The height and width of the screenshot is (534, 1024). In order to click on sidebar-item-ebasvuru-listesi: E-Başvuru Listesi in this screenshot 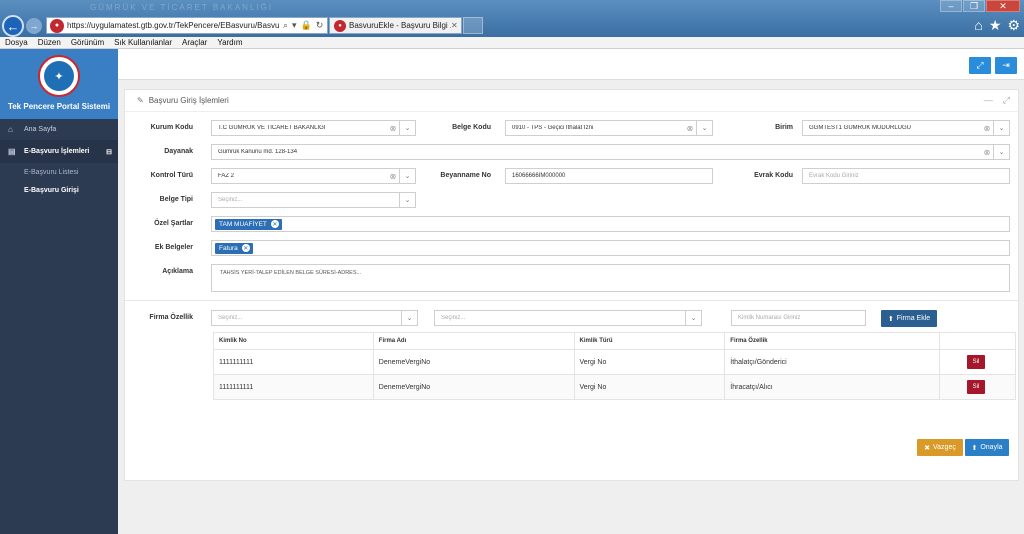, I will do `click(59, 172)`.